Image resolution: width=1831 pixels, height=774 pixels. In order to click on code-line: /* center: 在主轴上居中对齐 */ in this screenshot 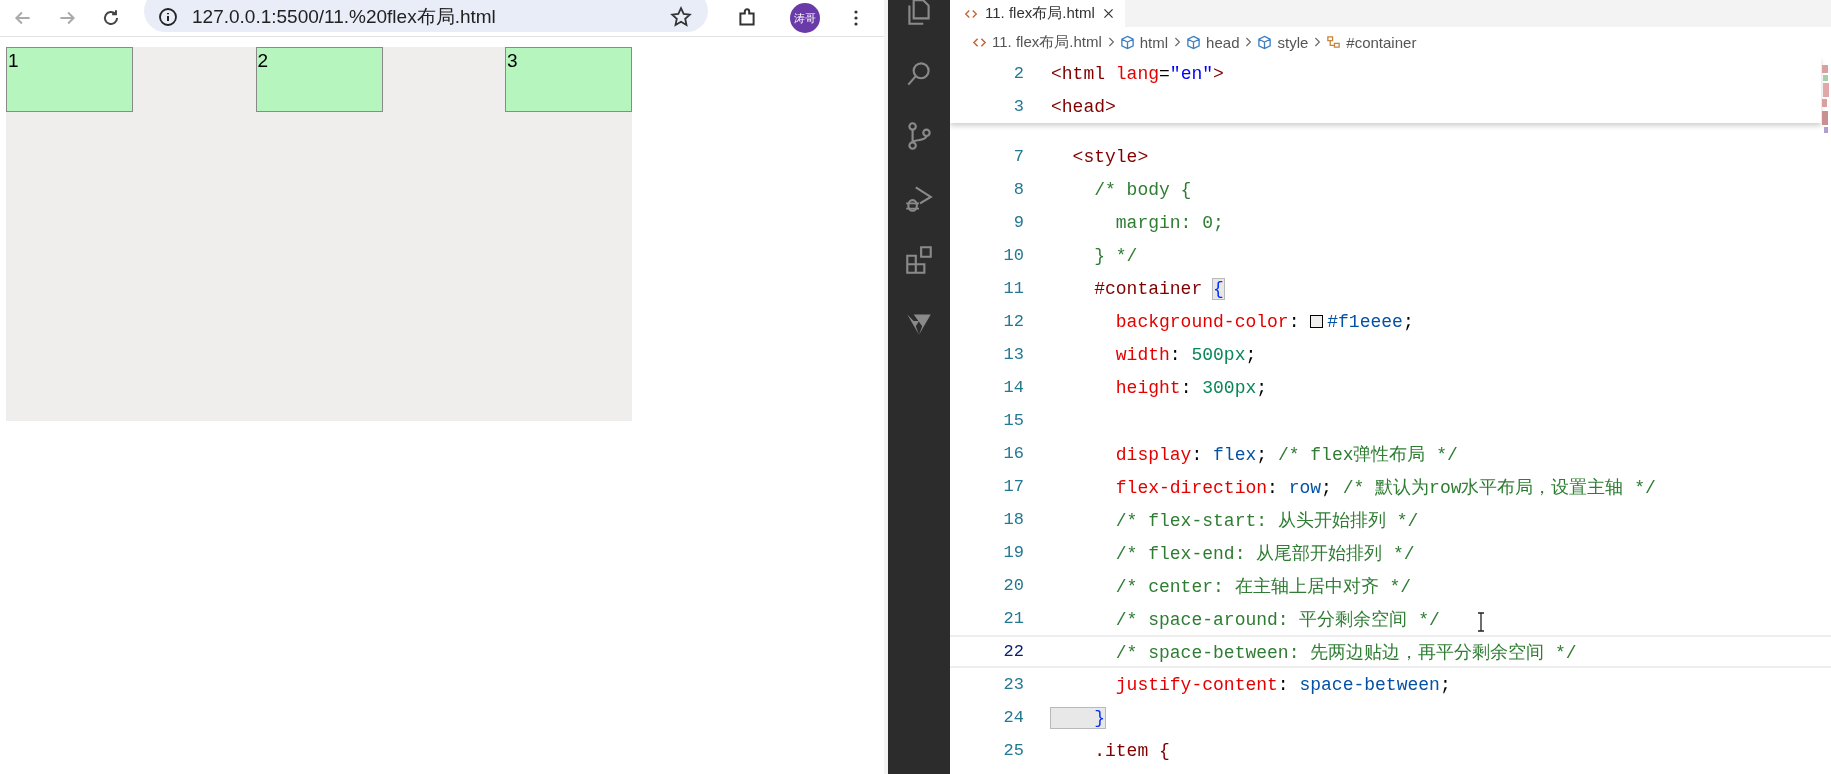, I will do `click(1263, 586)`.